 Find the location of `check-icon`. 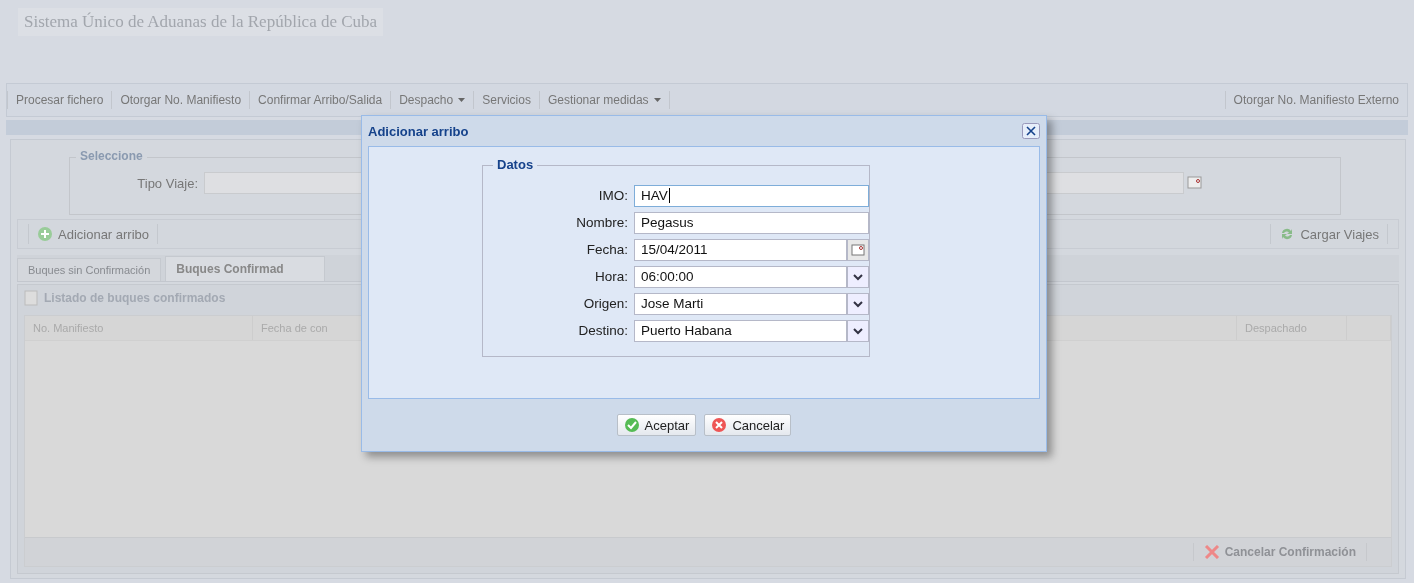

check-icon is located at coordinates (631, 425).